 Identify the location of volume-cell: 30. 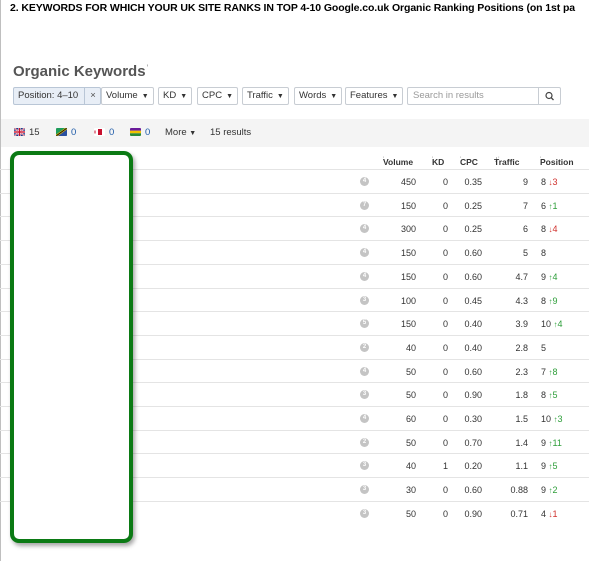
(410, 490).